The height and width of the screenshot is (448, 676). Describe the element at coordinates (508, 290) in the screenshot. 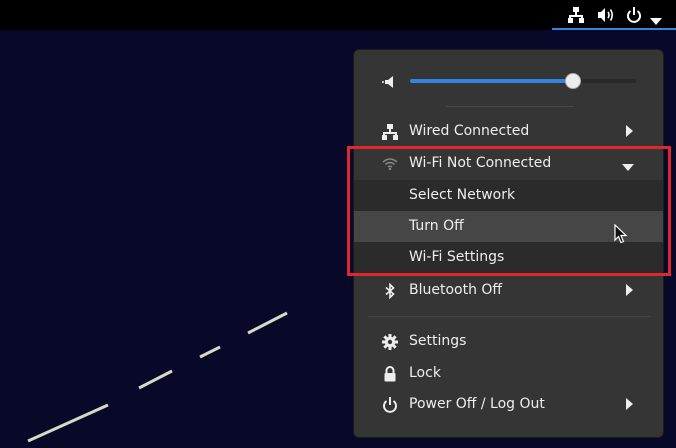

I see `bluetooth-item: Bluetooth Off` at that location.